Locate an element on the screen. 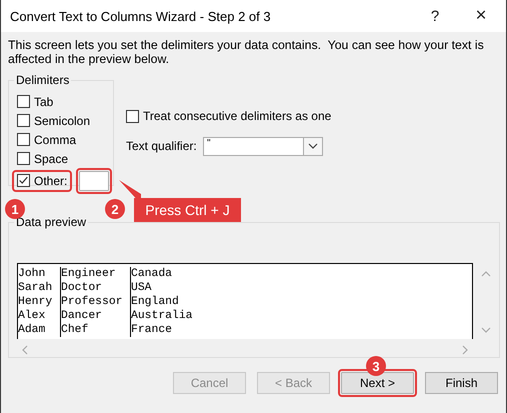  table-cell-text: Adam is located at coordinates (32, 330).